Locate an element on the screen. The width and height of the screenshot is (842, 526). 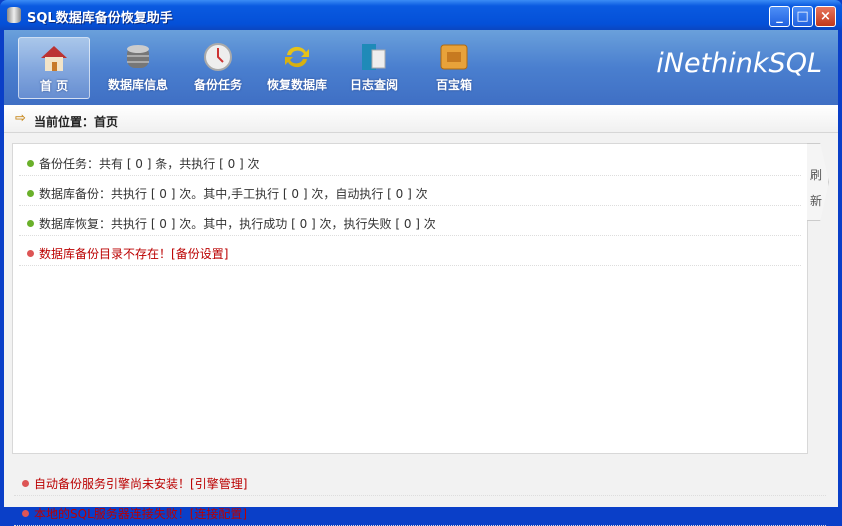
database-icon is located at coordinates (138, 56).